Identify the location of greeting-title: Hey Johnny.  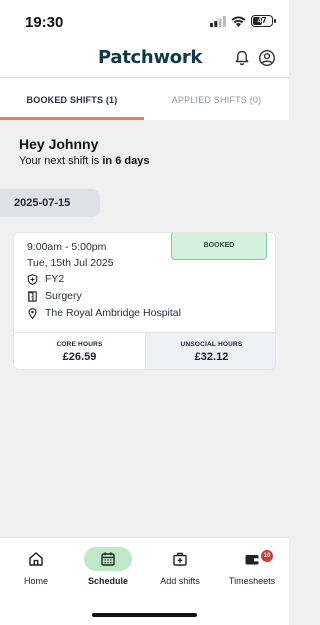
(59, 144).